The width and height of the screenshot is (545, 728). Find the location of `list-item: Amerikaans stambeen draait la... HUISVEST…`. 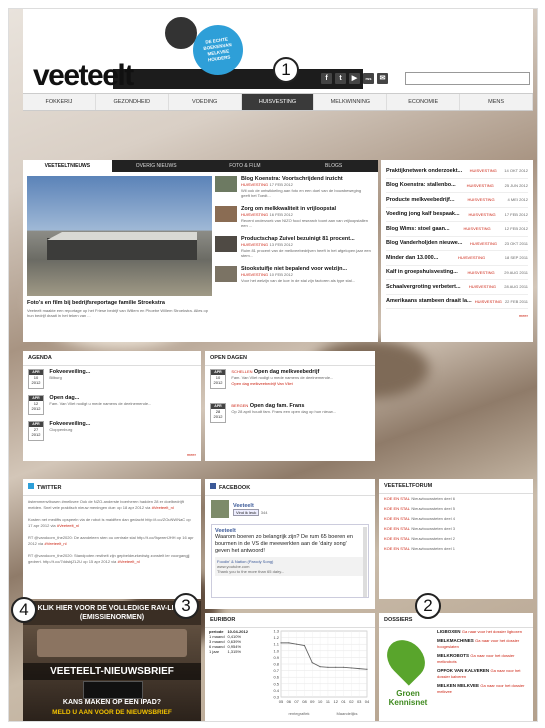

list-item: Amerikaans stambeen draait la... HUISVEST… is located at coordinates (457, 302).